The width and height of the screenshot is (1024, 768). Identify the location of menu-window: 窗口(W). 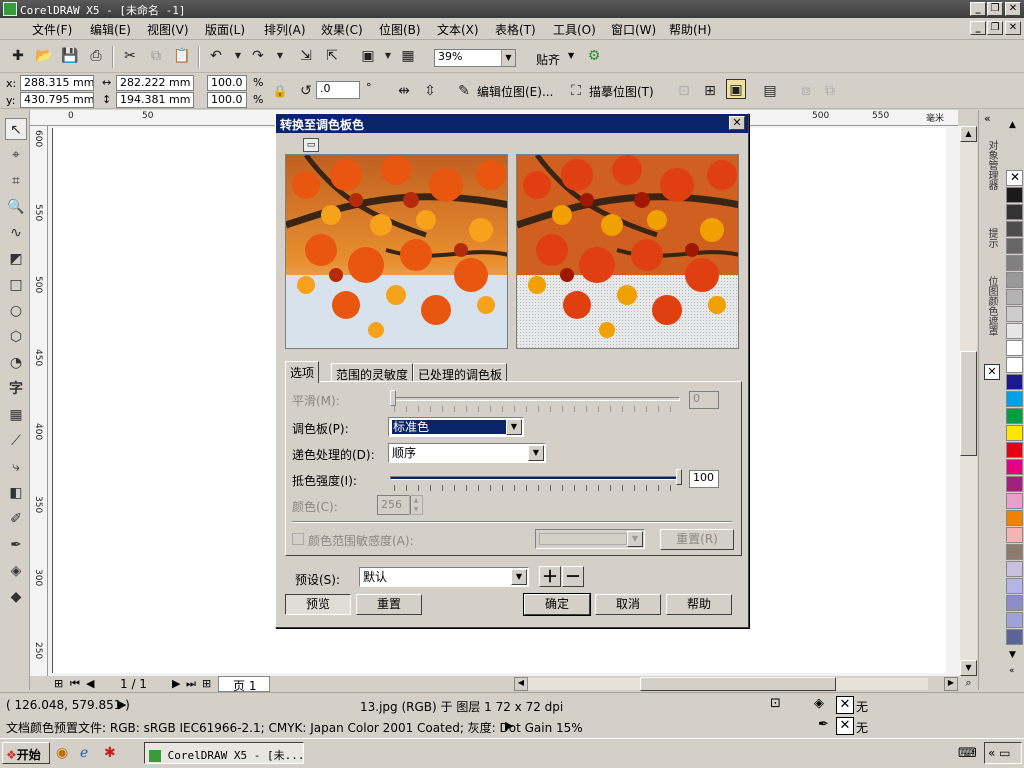
(633, 29).